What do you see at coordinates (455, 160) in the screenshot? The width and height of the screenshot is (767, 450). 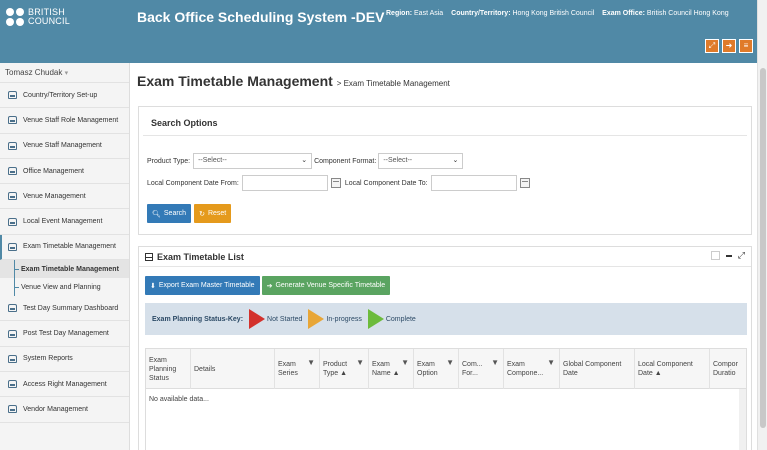 I see `chevron-down-icon: ⌄` at bounding box center [455, 160].